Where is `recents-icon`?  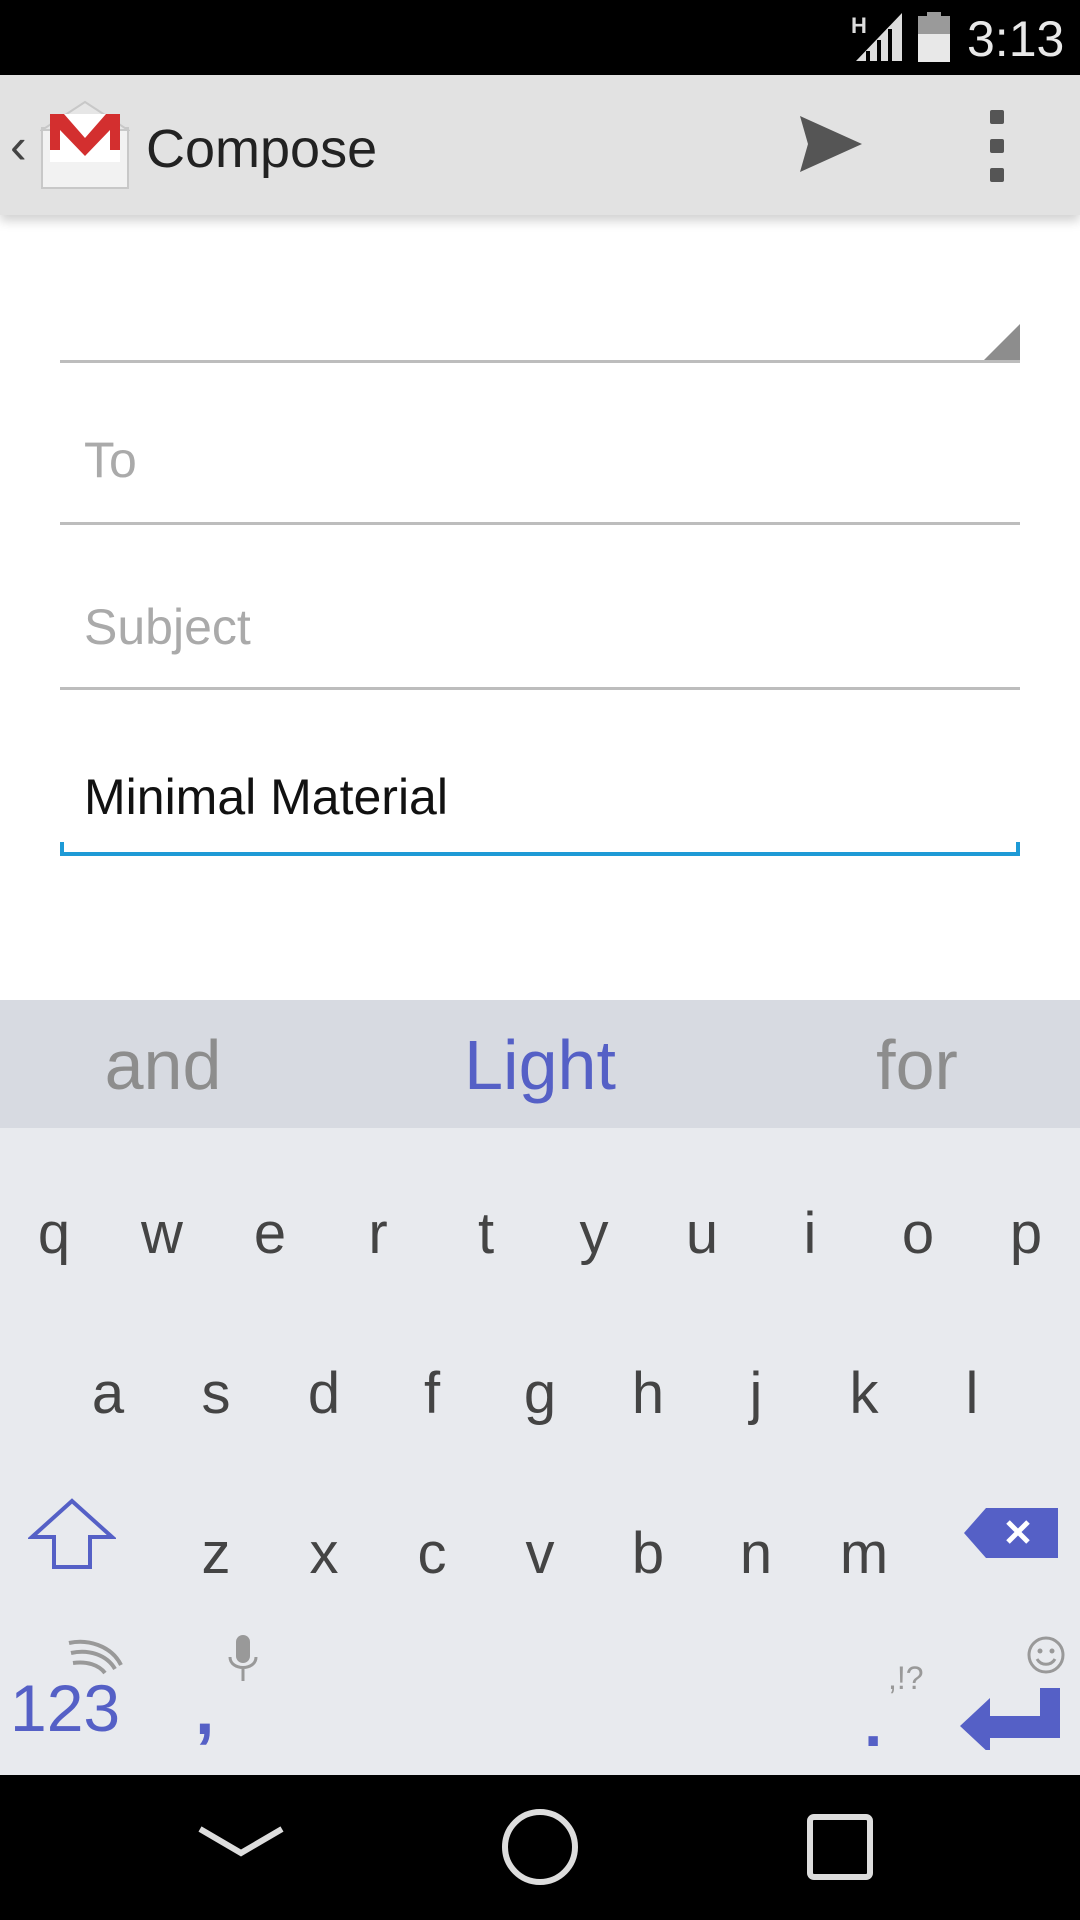
recents-icon is located at coordinates (840, 1847).